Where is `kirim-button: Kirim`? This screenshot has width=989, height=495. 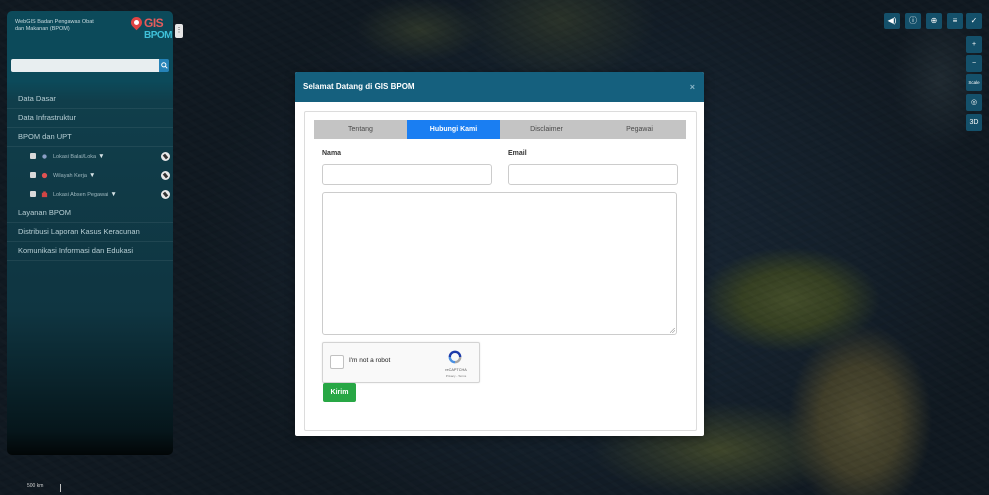
kirim-button: Kirim is located at coordinates (339, 392).